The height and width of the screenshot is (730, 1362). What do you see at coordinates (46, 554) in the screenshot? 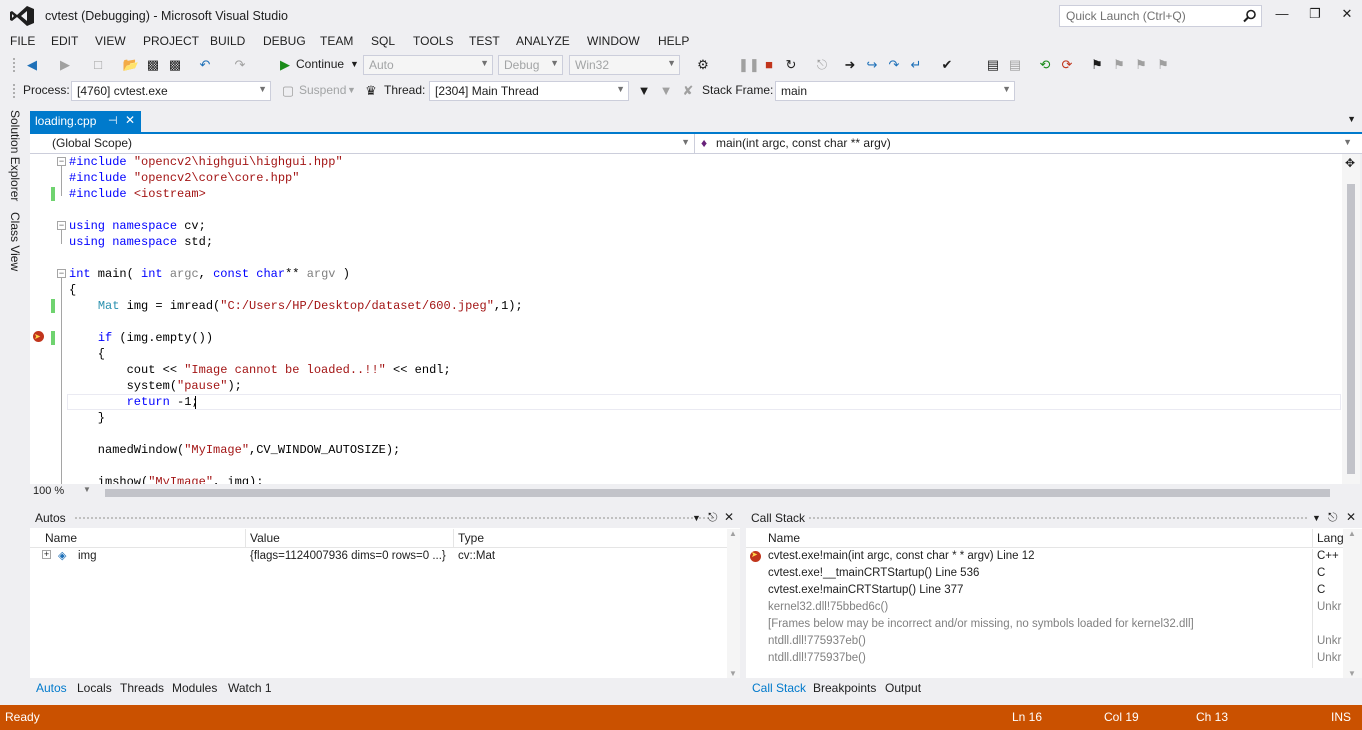
I see `expand-icon: +` at bounding box center [46, 554].